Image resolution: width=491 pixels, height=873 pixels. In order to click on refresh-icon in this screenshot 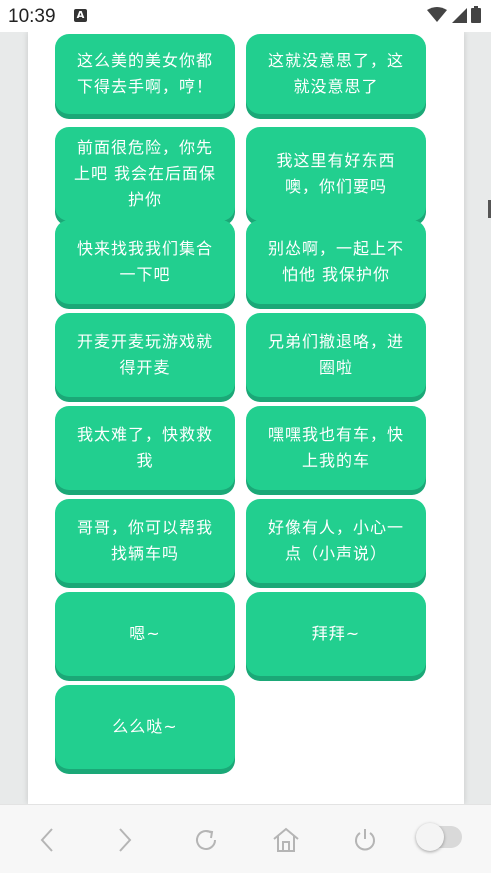, I will do `click(206, 840)`.